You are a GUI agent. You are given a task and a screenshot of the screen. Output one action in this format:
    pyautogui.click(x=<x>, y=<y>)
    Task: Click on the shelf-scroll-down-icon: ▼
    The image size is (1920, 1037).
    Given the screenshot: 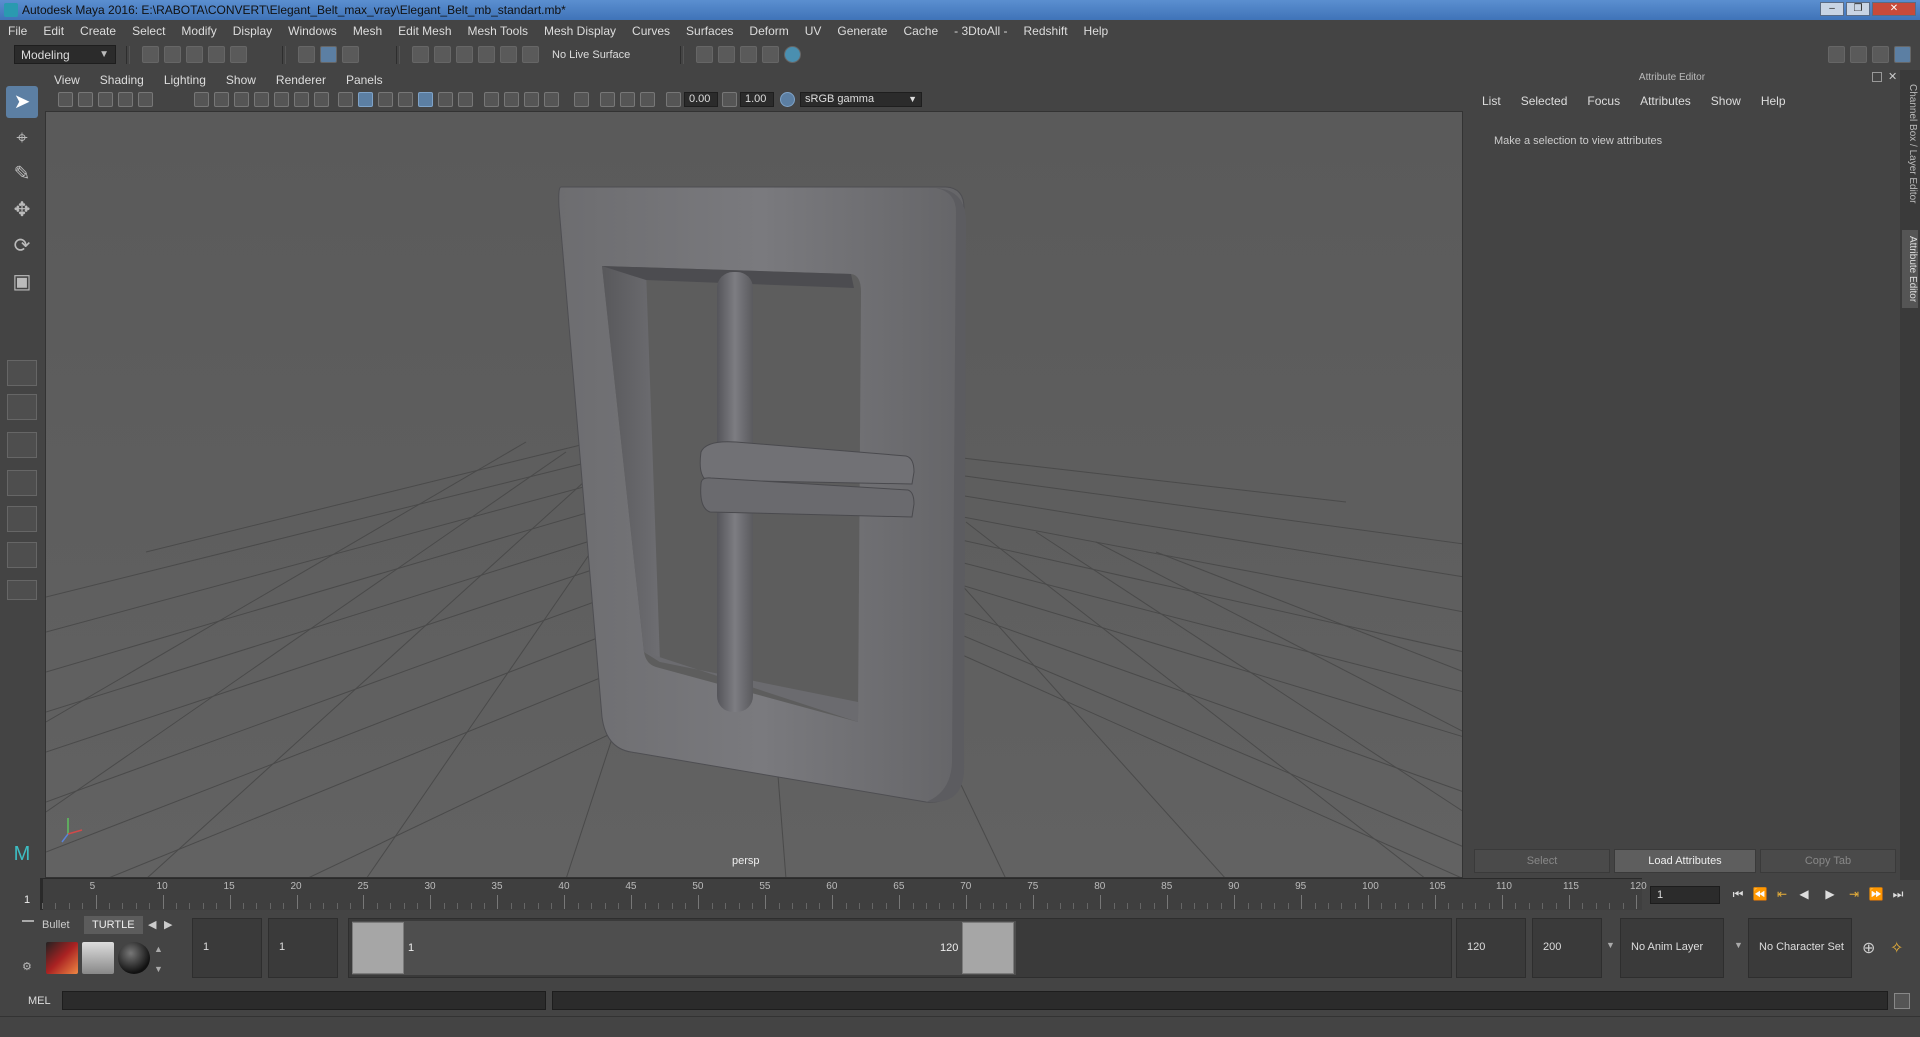 What is the action you would take?
    pyautogui.click(x=158, y=969)
    